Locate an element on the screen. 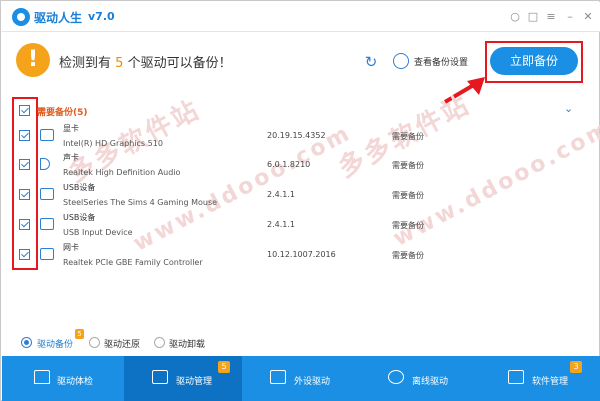 The height and width of the screenshot is (401, 600). item-category: 显卡 is located at coordinates (71, 128).